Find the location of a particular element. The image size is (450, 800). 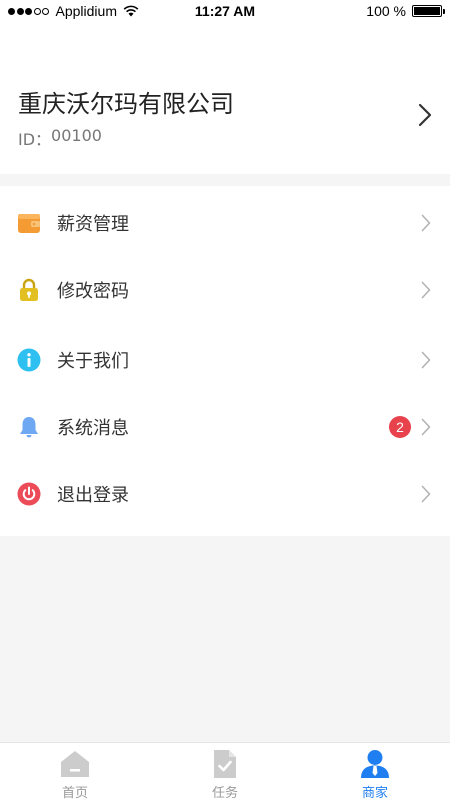

status-bar: Applidium 11:27 AM 100 % is located at coordinates (225, 12).